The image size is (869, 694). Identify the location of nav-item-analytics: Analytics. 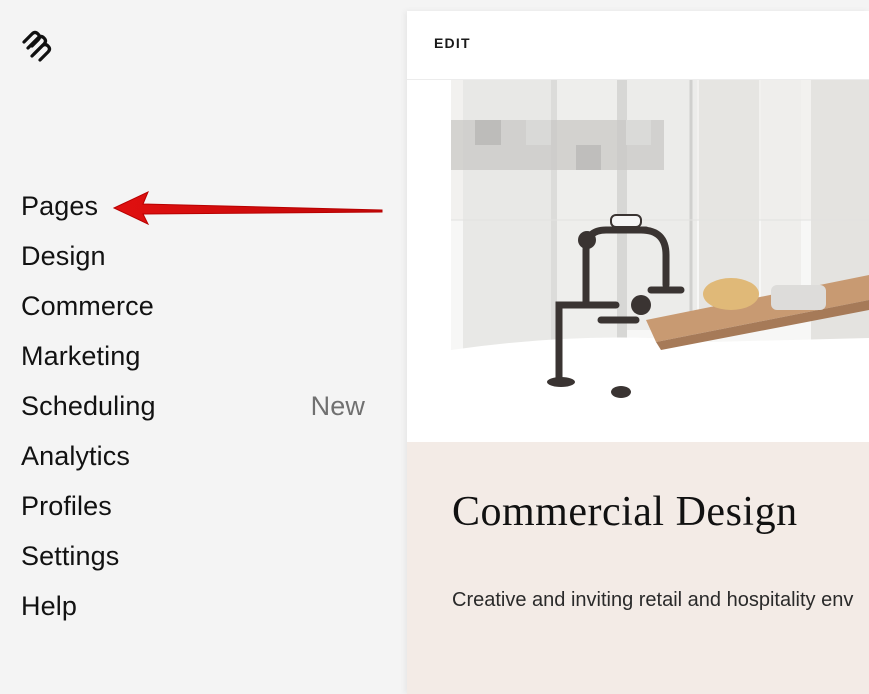
(196, 456).